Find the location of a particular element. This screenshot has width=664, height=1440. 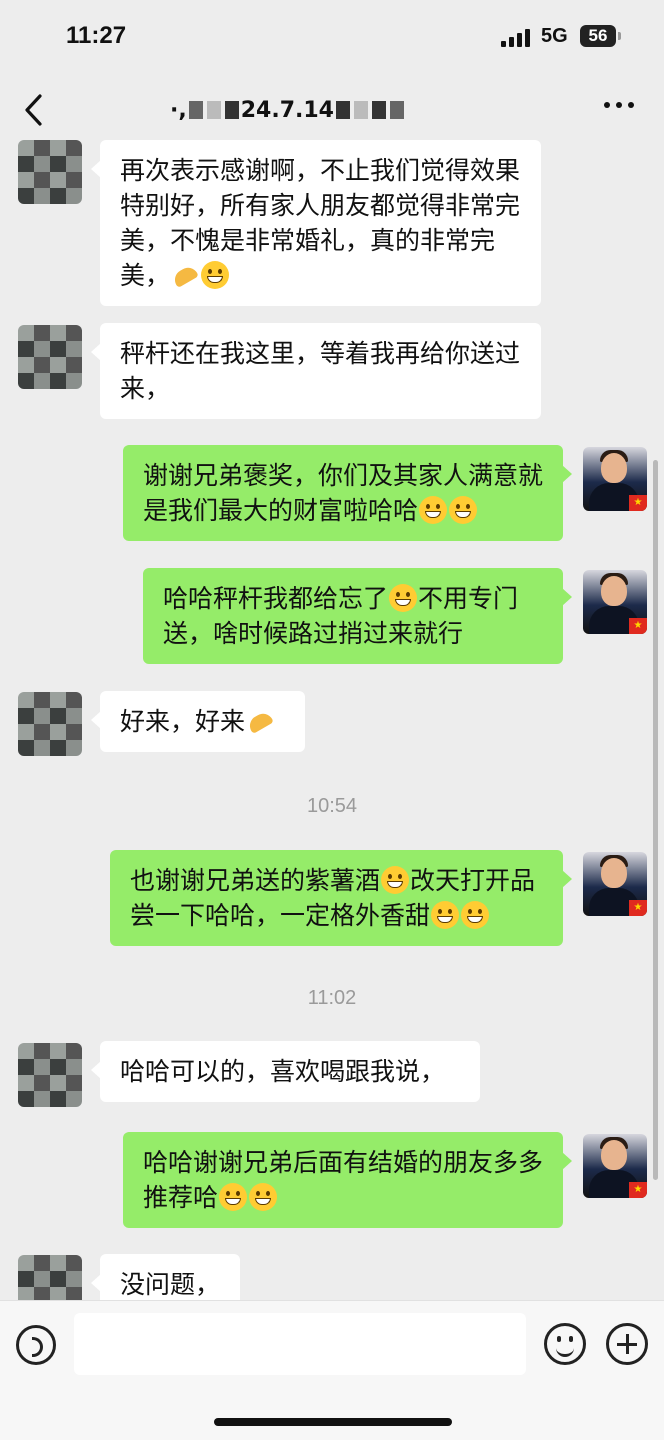

signal-icon is located at coordinates (515, 37).